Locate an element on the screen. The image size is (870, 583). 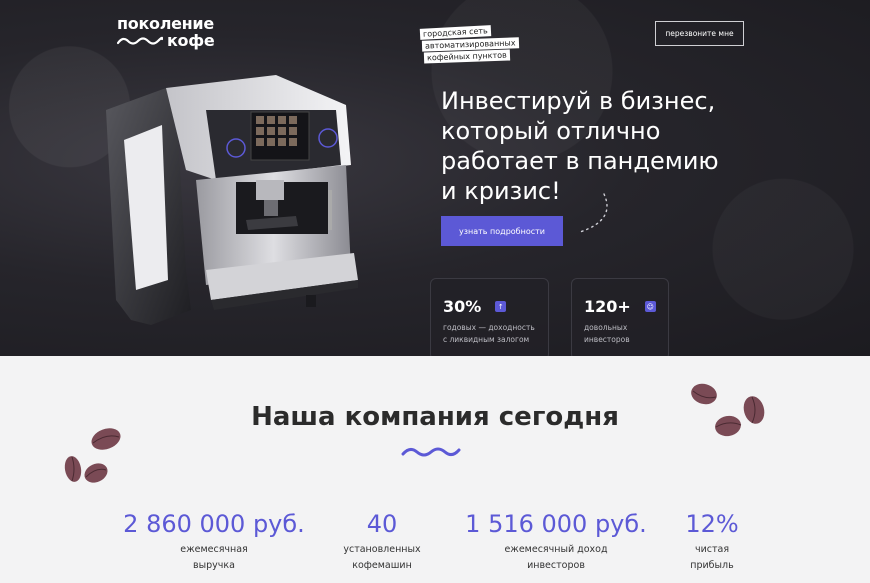
callback-button: перезвоните мне is located at coordinates (699, 33).